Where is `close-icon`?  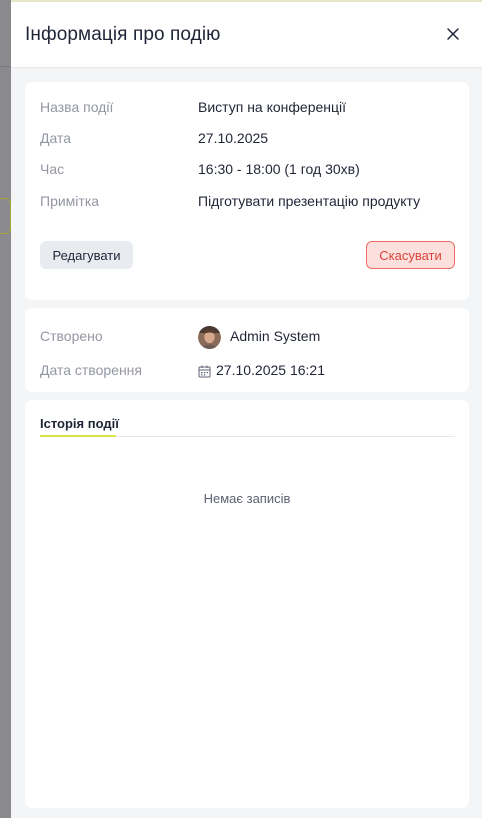
close-icon is located at coordinates (453, 34).